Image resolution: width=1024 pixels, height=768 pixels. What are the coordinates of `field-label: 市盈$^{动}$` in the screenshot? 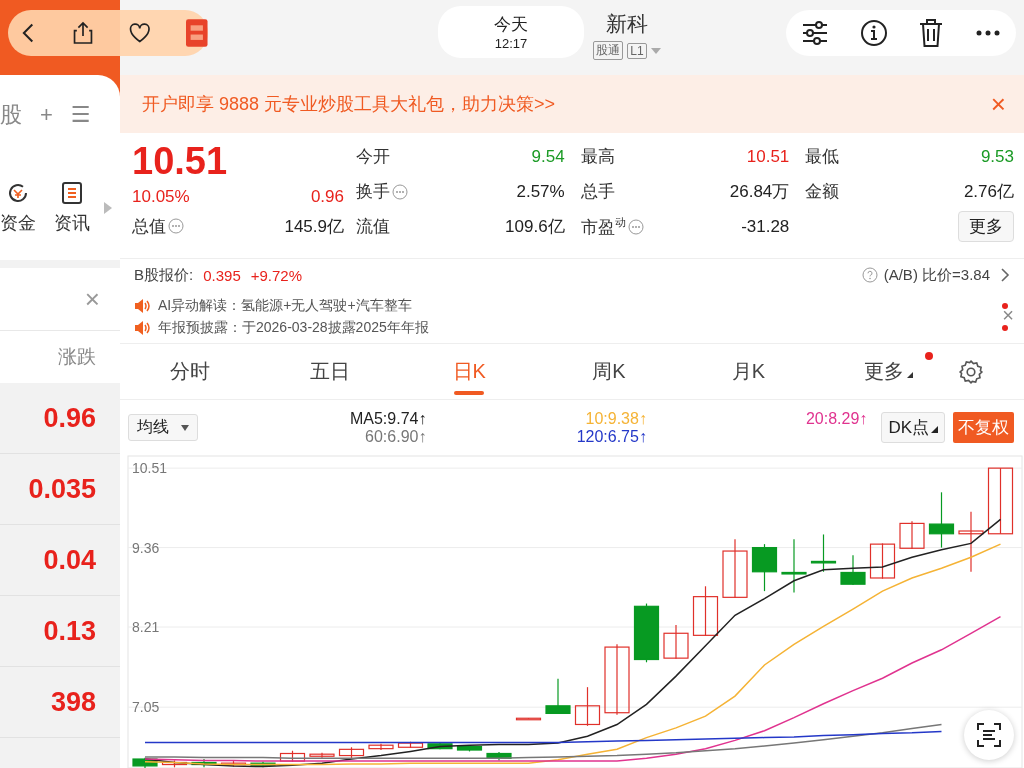 It's located at (603, 226).